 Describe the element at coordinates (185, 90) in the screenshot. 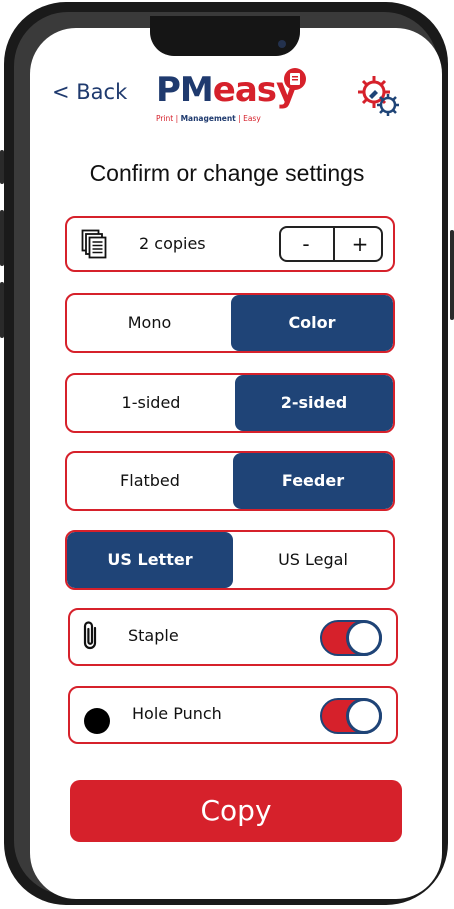

I see `logo-pm: PM` at that location.